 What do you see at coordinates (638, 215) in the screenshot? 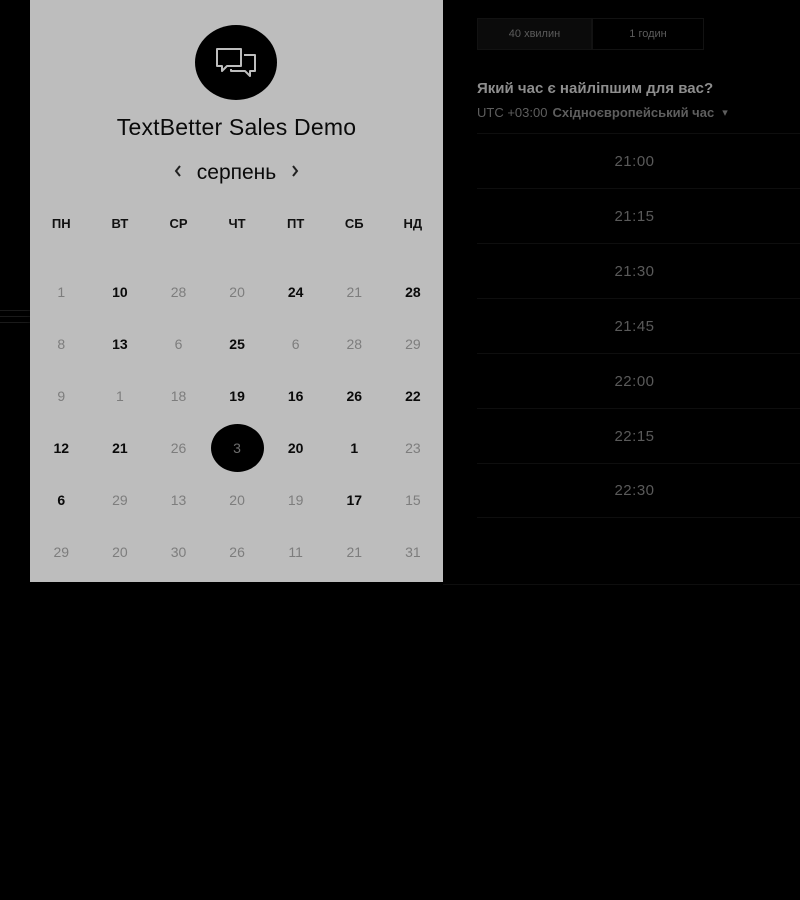
I see `time-slot-button: 21:15` at bounding box center [638, 215].